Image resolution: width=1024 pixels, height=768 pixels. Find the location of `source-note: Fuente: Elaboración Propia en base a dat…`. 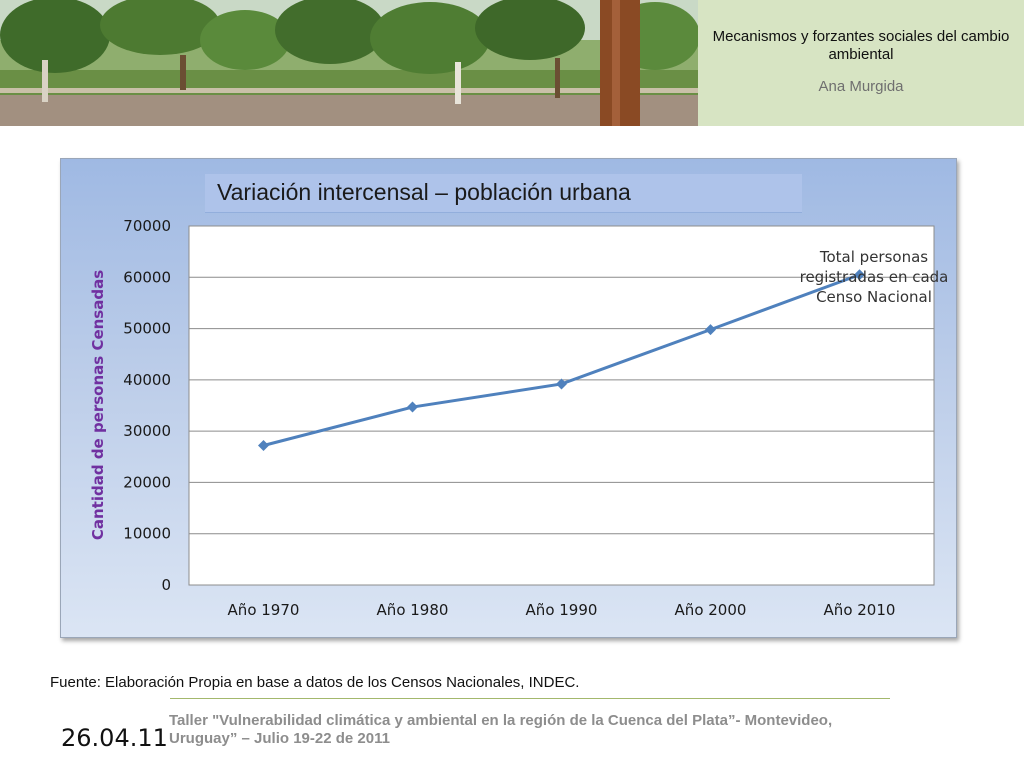

source-note: Fuente: Elaboración Propia en base a dat… is located at coordinates (315, 682).